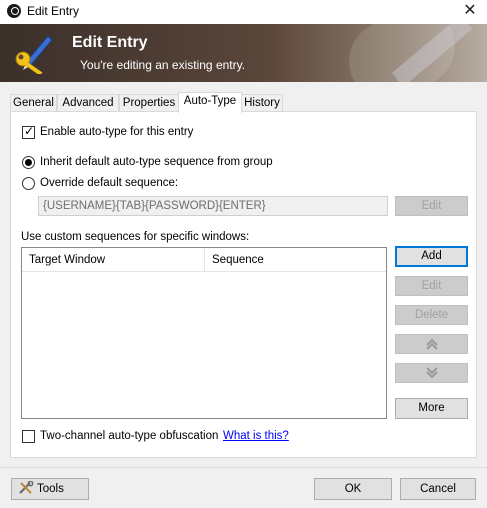 The height and width of the screenshot is (508, 487). Describe the element at coordinates (28, 436) in the screenshot. I see `obfuscation-checkbox` at that location.